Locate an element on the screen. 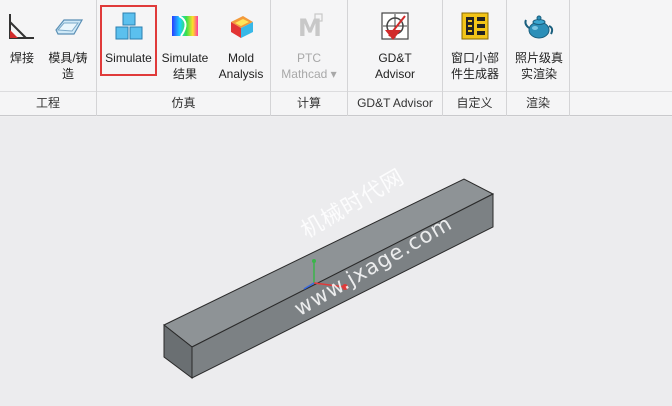  render-label-2: 实渲染 is located at coordinates (538, 74).